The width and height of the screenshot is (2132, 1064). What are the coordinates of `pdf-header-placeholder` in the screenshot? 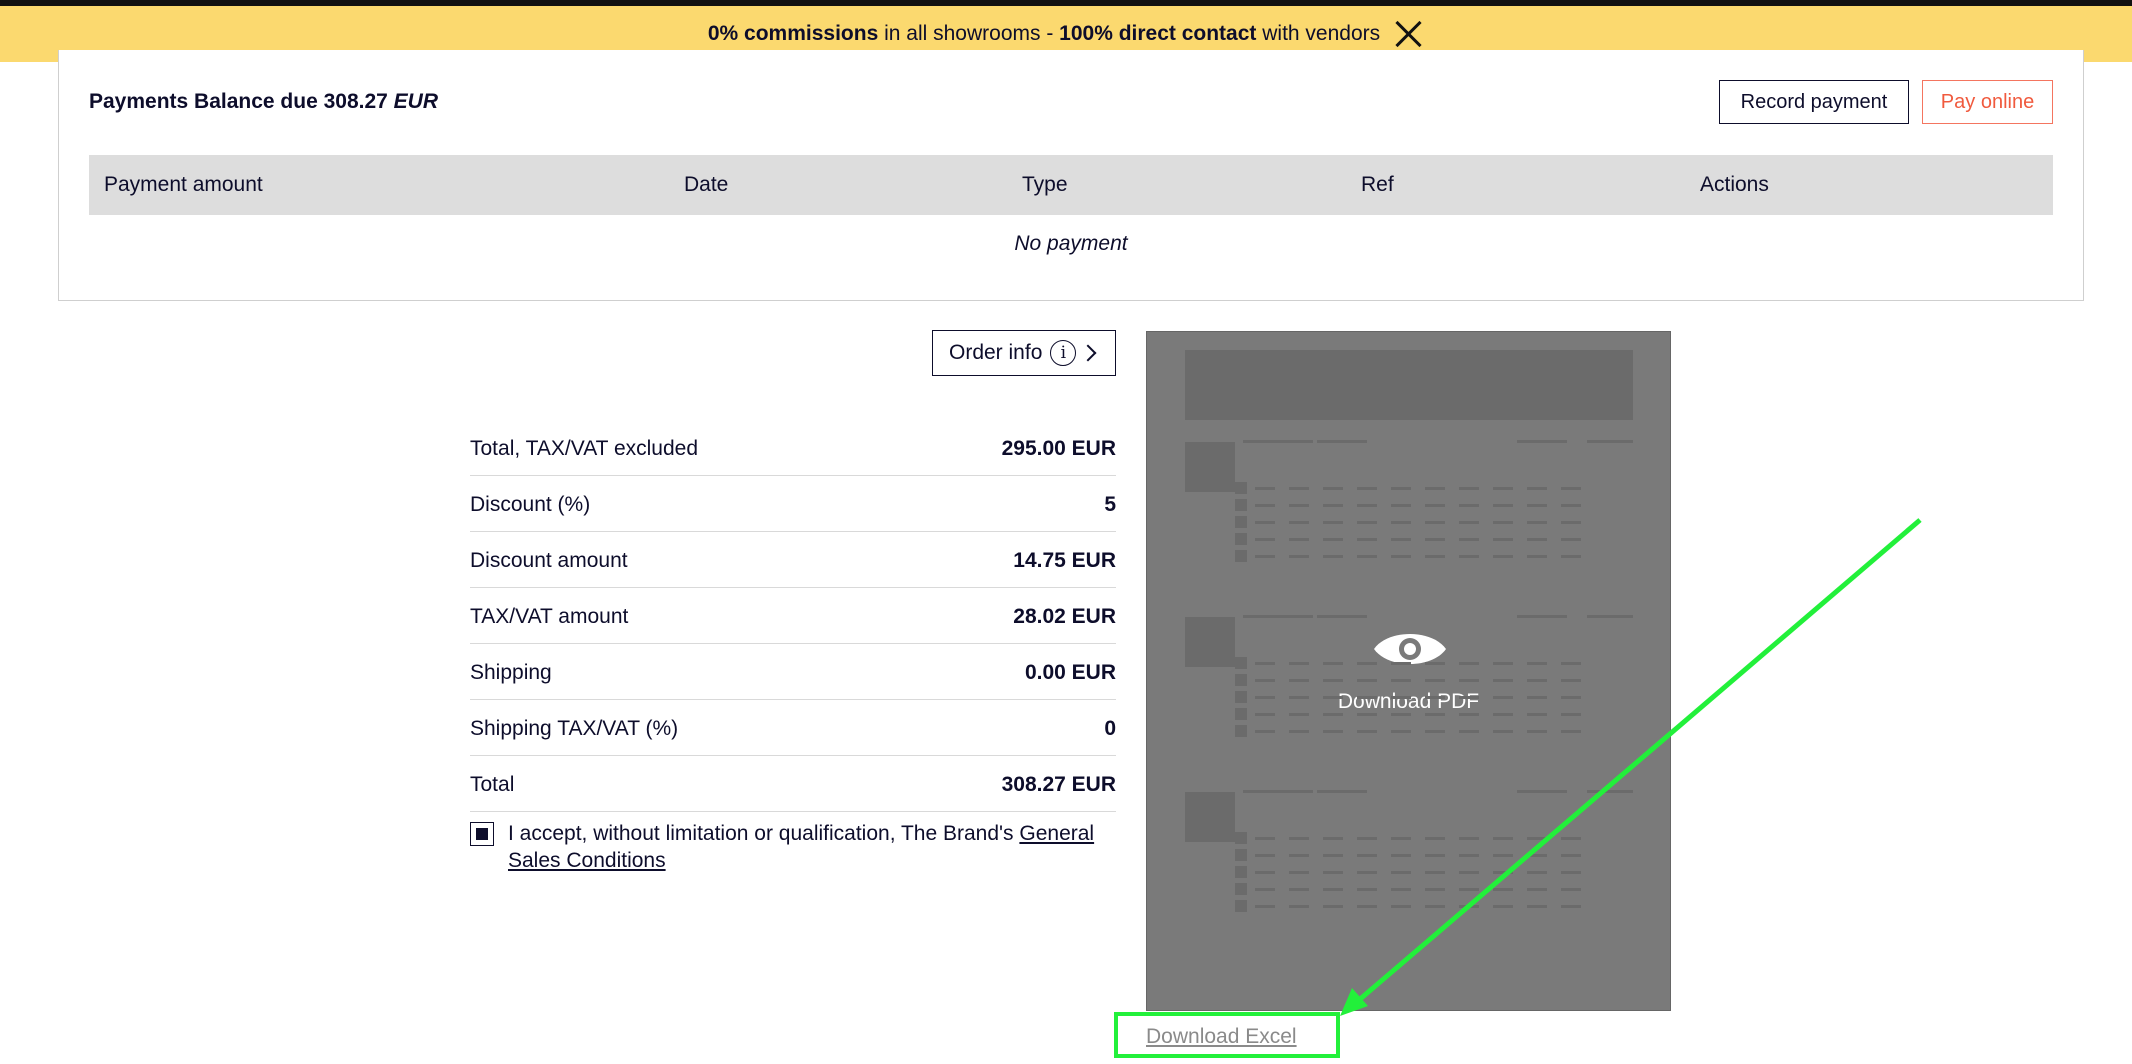 It's located at (1409, 385).